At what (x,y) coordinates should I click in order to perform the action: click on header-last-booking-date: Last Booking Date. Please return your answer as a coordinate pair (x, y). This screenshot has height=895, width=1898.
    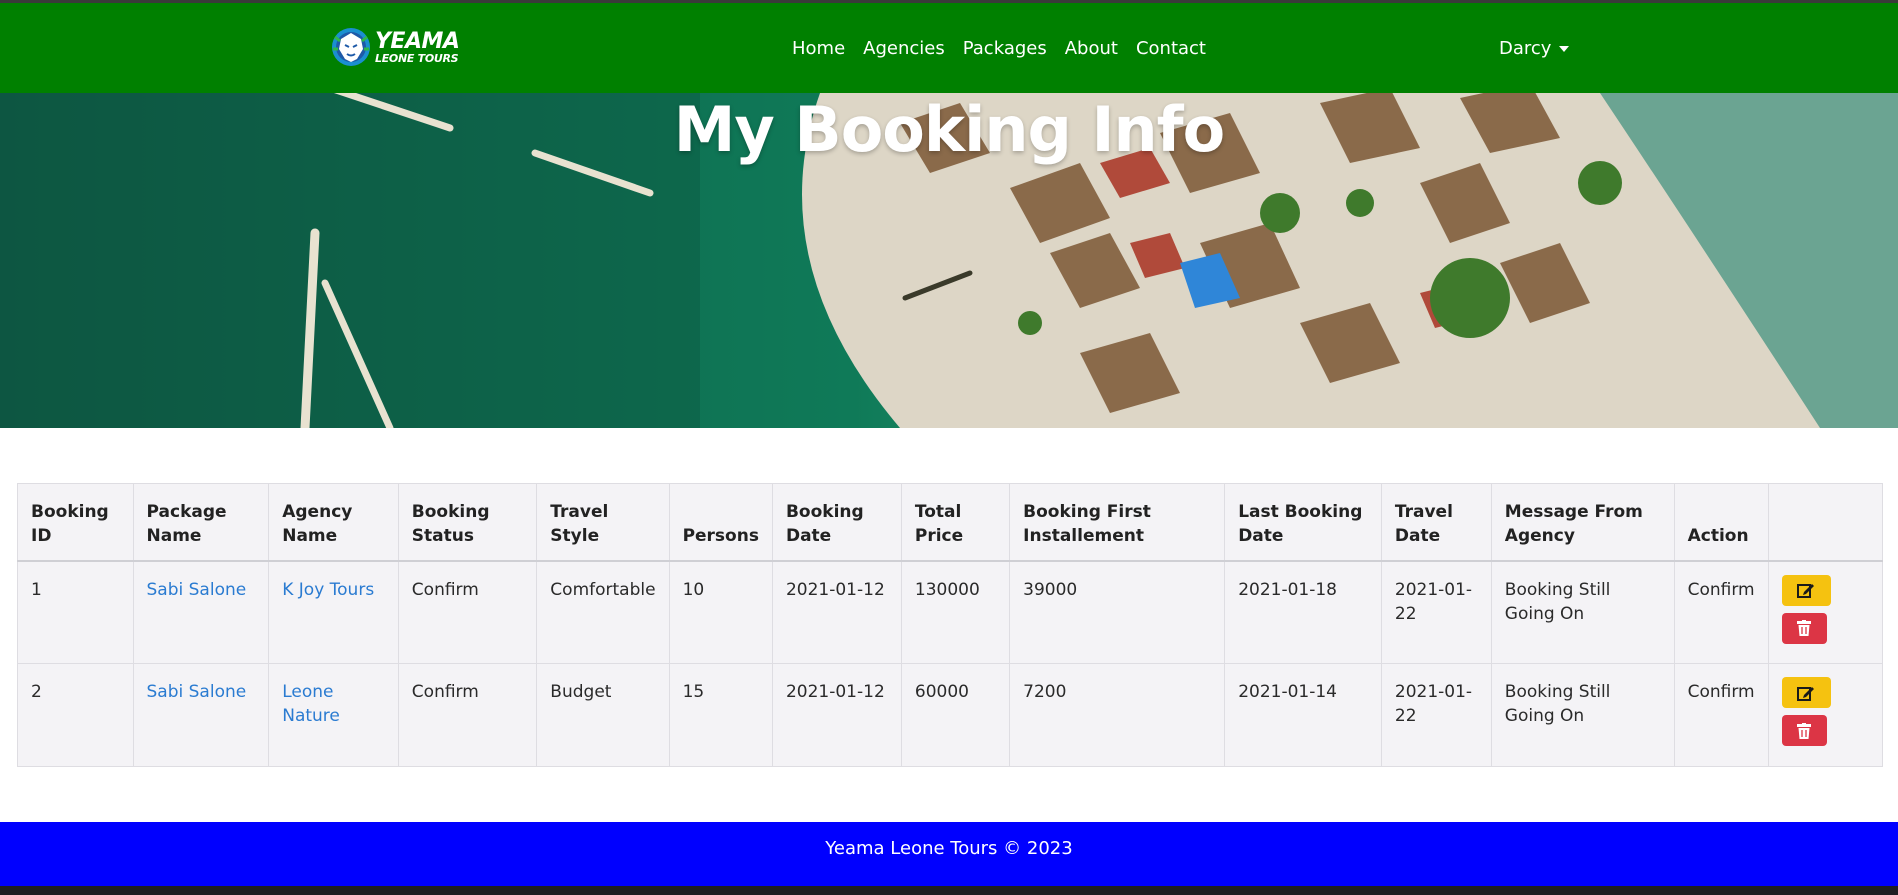
    Looking at the image, I should click on (1303, 522).